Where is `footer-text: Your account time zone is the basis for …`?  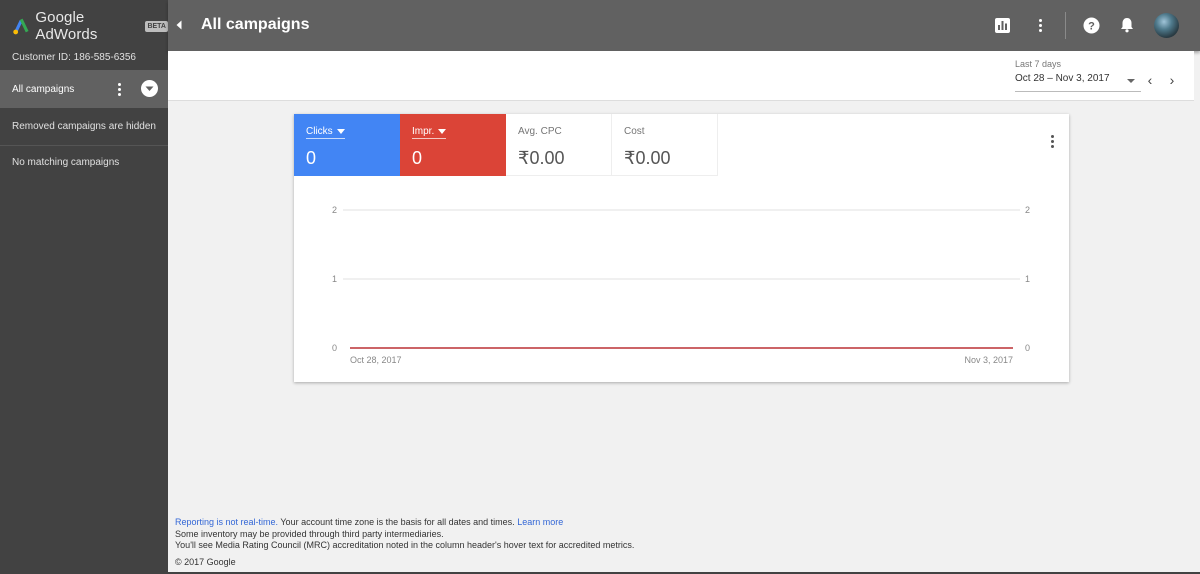 footer-text: Your account time zone is the basis for … is located at coordinates (398, 522).